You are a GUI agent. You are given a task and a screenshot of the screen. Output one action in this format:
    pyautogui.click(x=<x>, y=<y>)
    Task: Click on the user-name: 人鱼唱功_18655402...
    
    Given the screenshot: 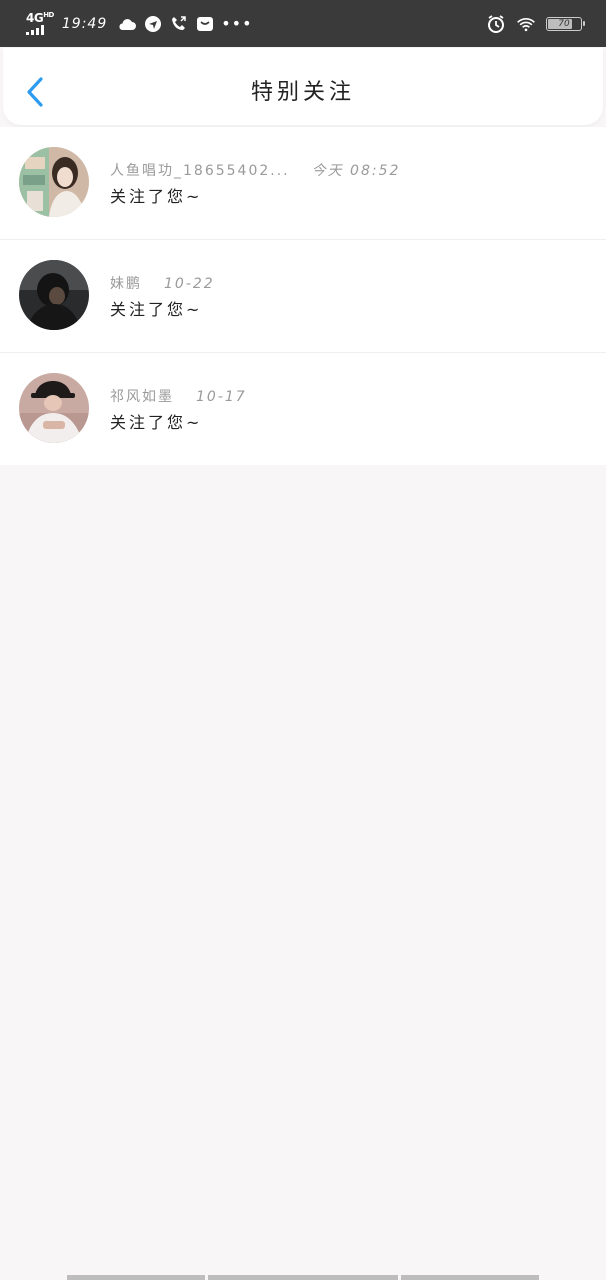 What is the action you would take?
    pyautogui.click(x=200, y=171)
    